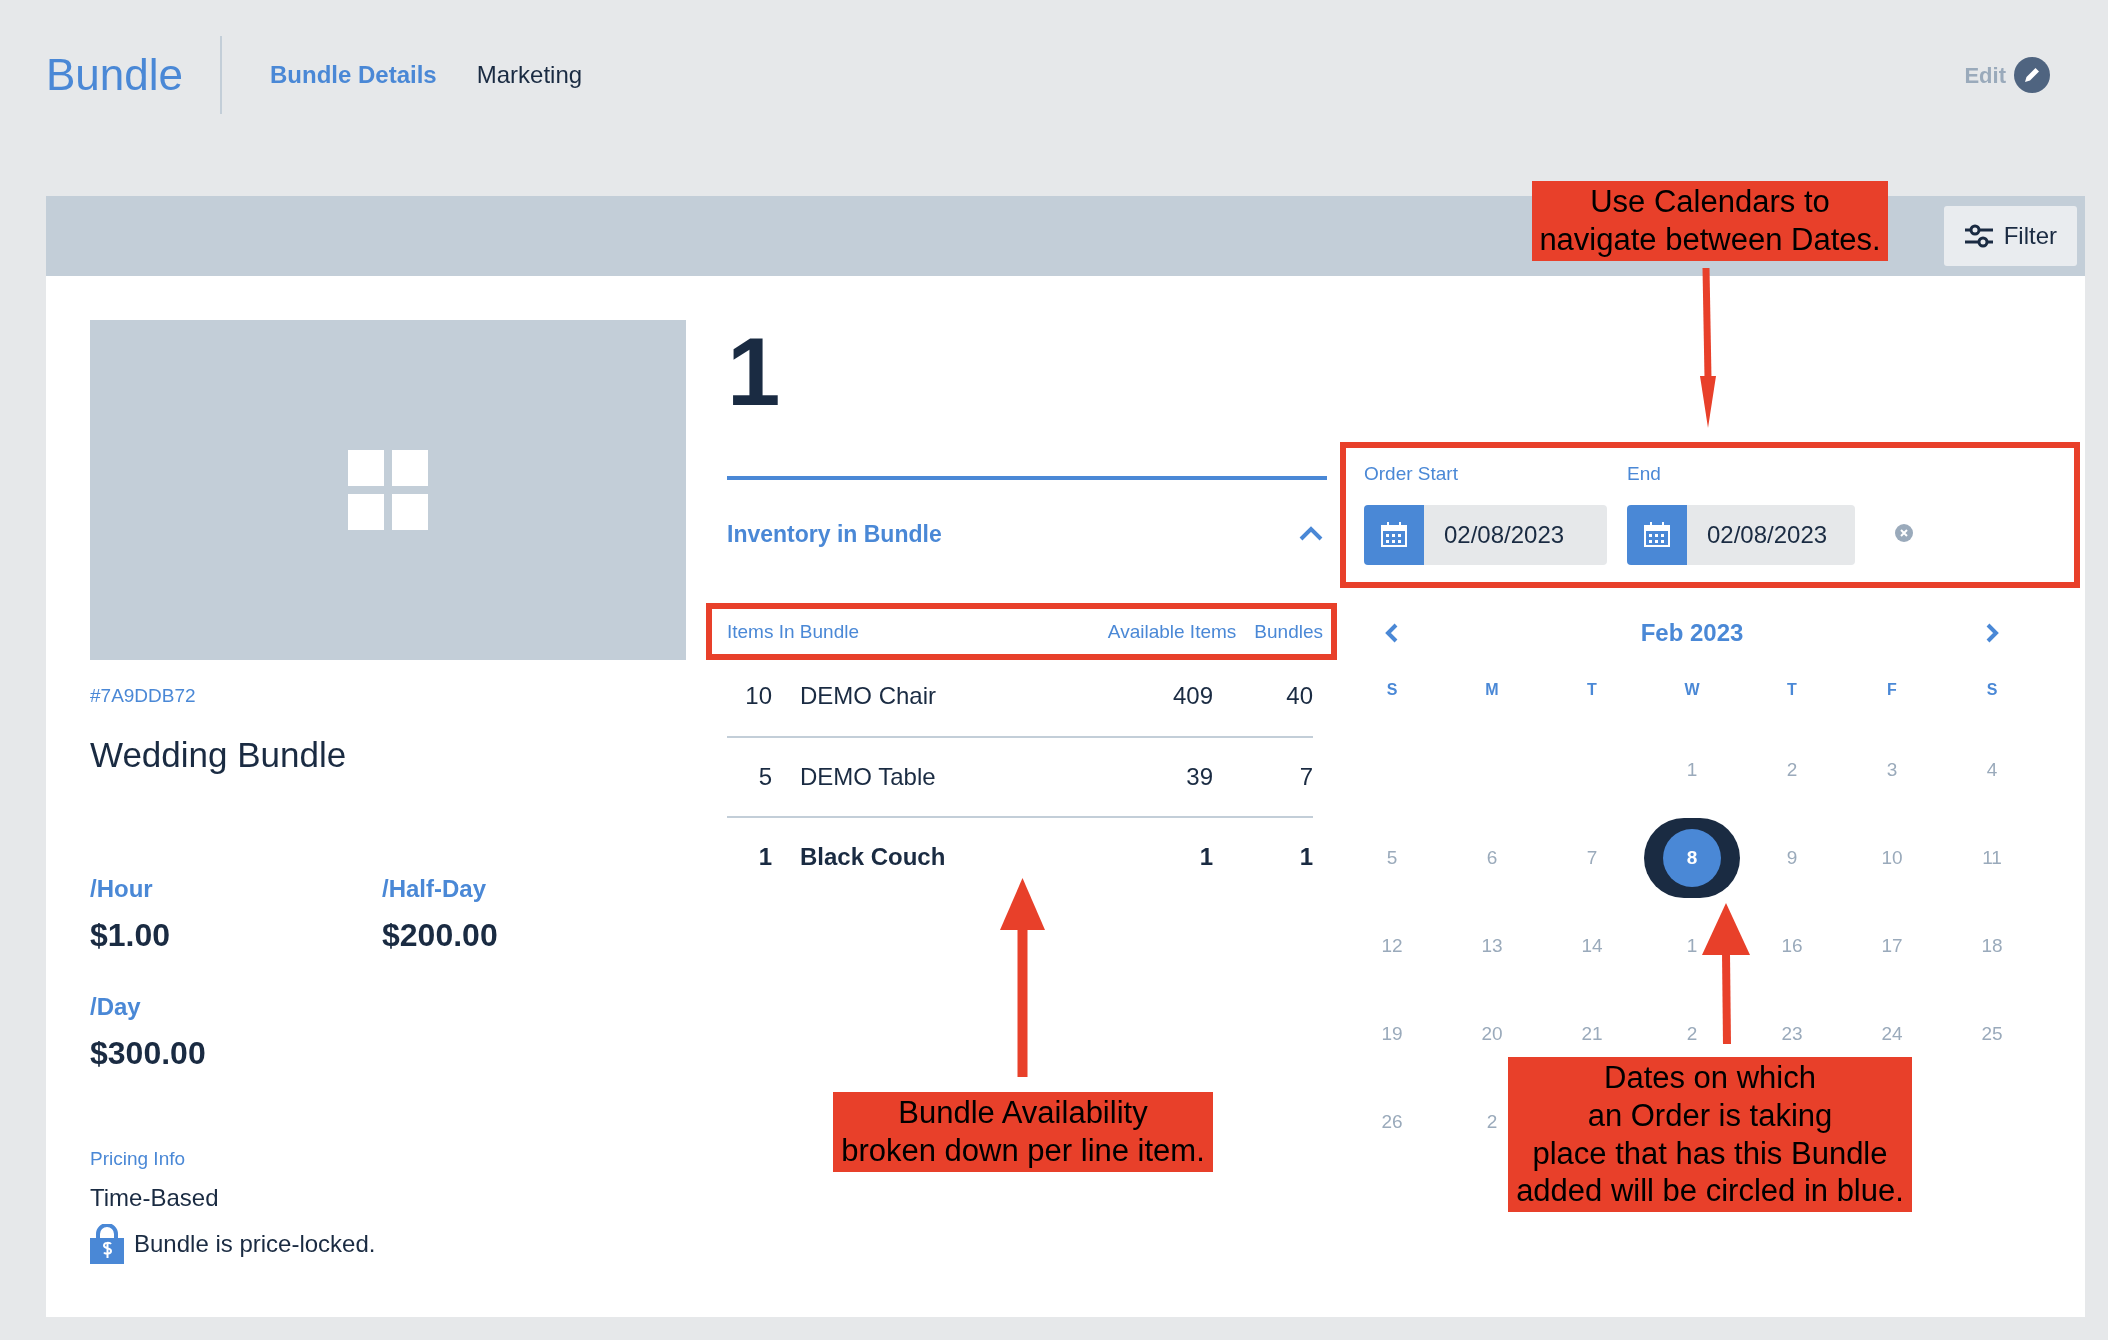  I want to click on table-cell-text: 40, so click(1299, 696).